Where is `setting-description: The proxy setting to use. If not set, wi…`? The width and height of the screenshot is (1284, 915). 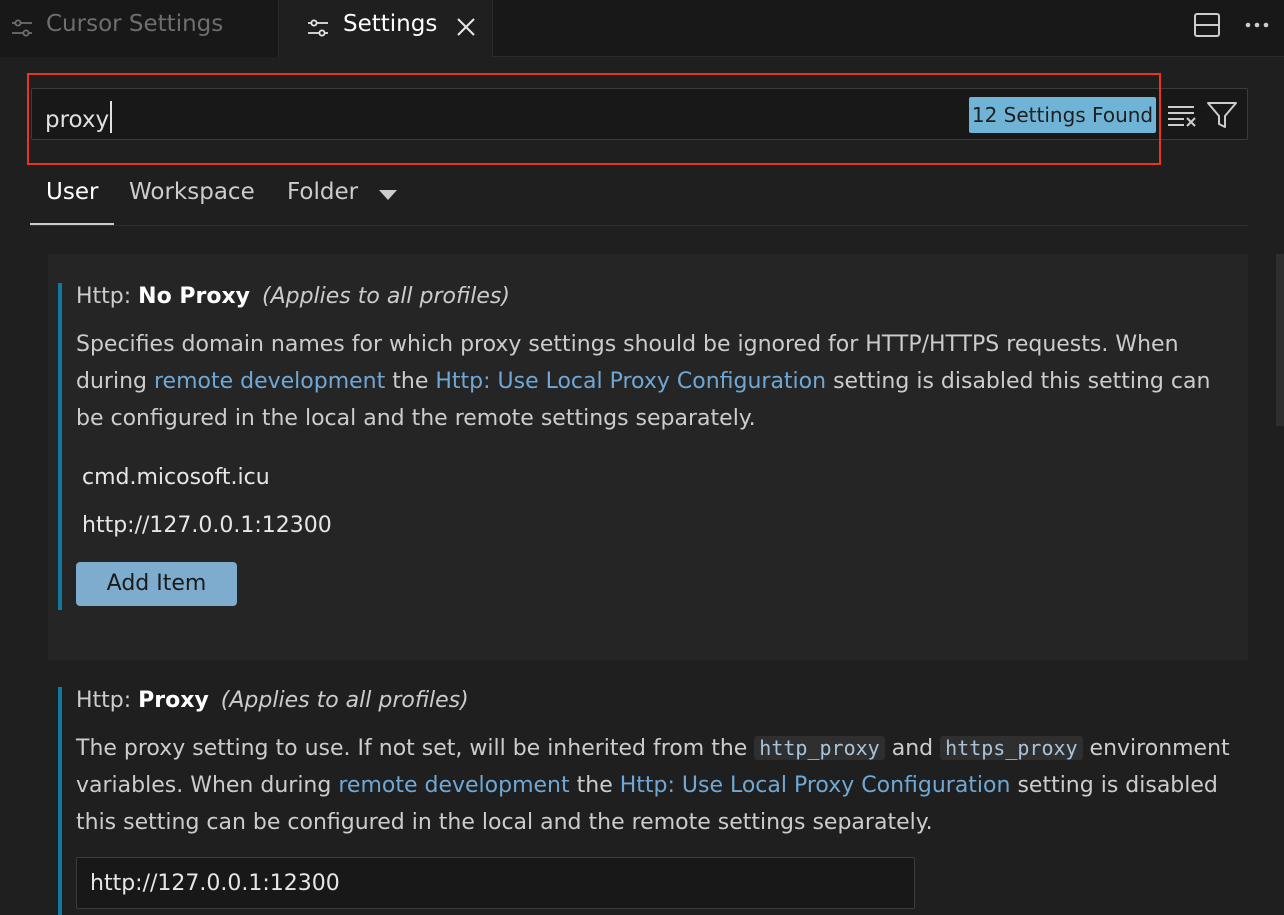
setting-description: The proxy setting to use. If not set, wi… is located at coordinates (653, 785).